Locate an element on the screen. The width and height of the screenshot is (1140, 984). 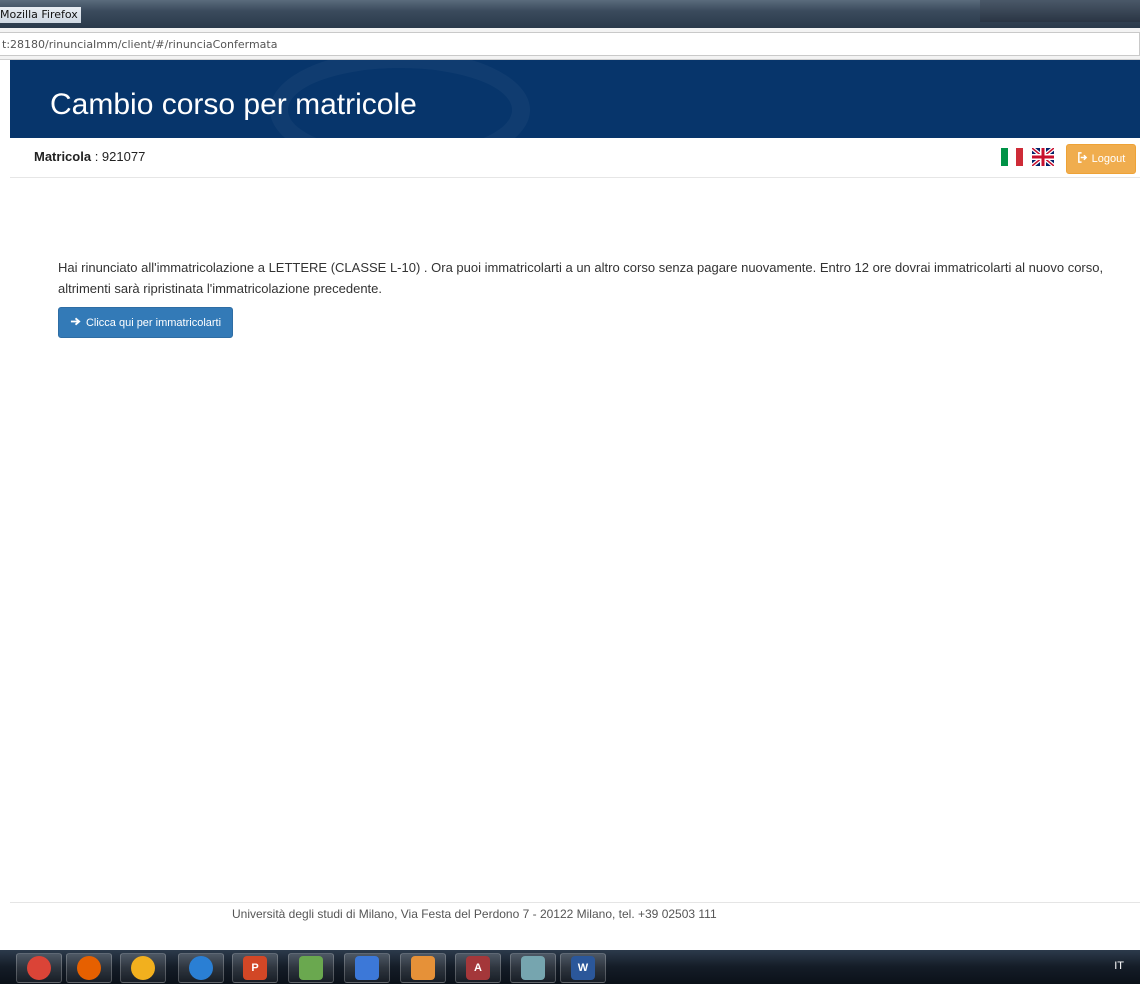
uk-flag-icon is located at coordinates (1043, 157).